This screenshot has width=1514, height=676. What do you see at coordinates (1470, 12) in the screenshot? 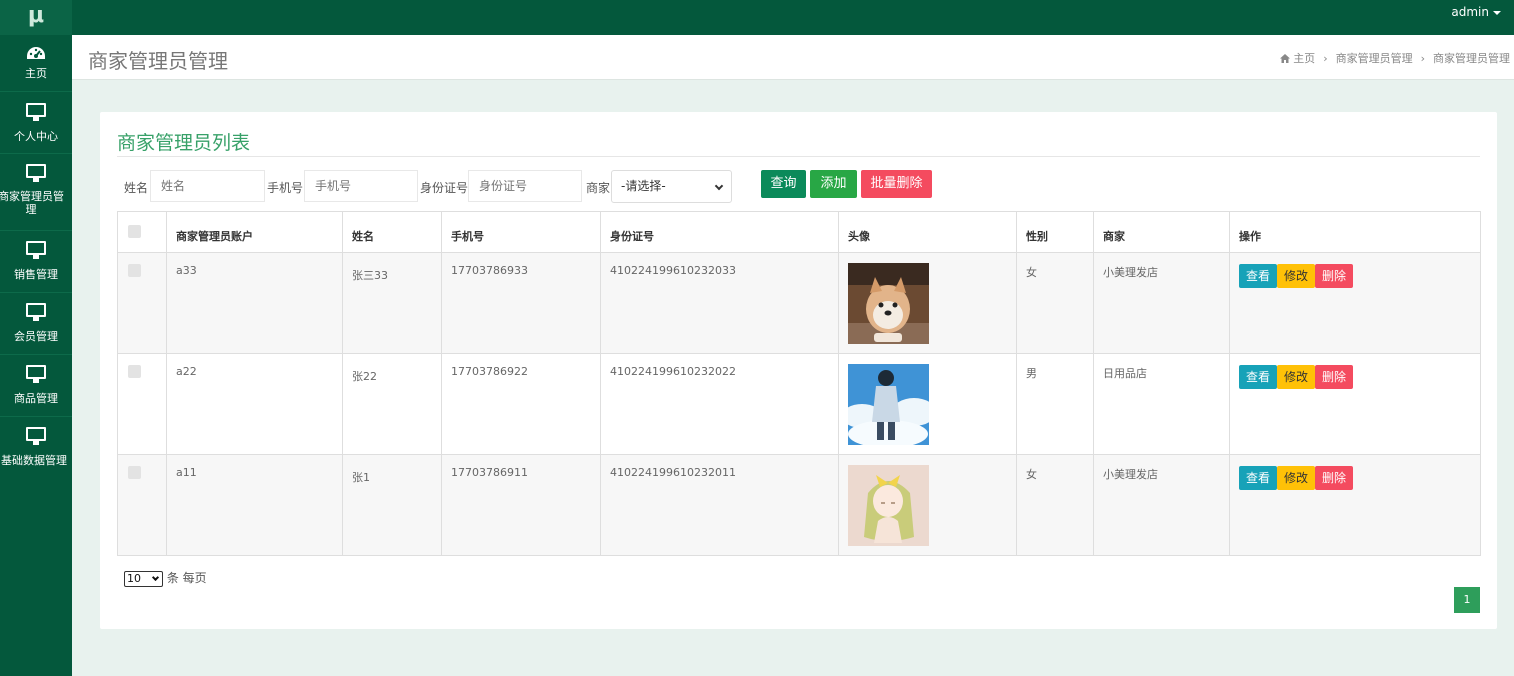
I see `user-name: admin` at bounding box center [1470, 12].